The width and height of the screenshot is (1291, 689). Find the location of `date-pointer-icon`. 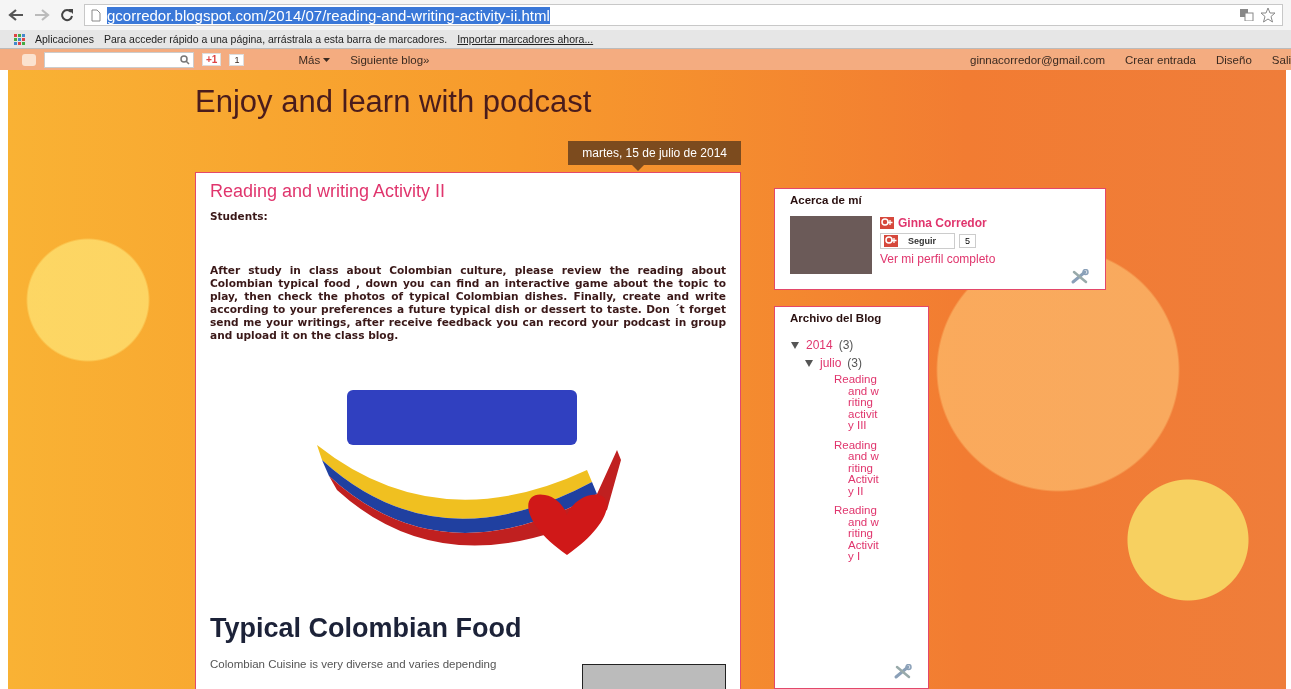

date-pointer-icon is located at coordinates (638, 168).